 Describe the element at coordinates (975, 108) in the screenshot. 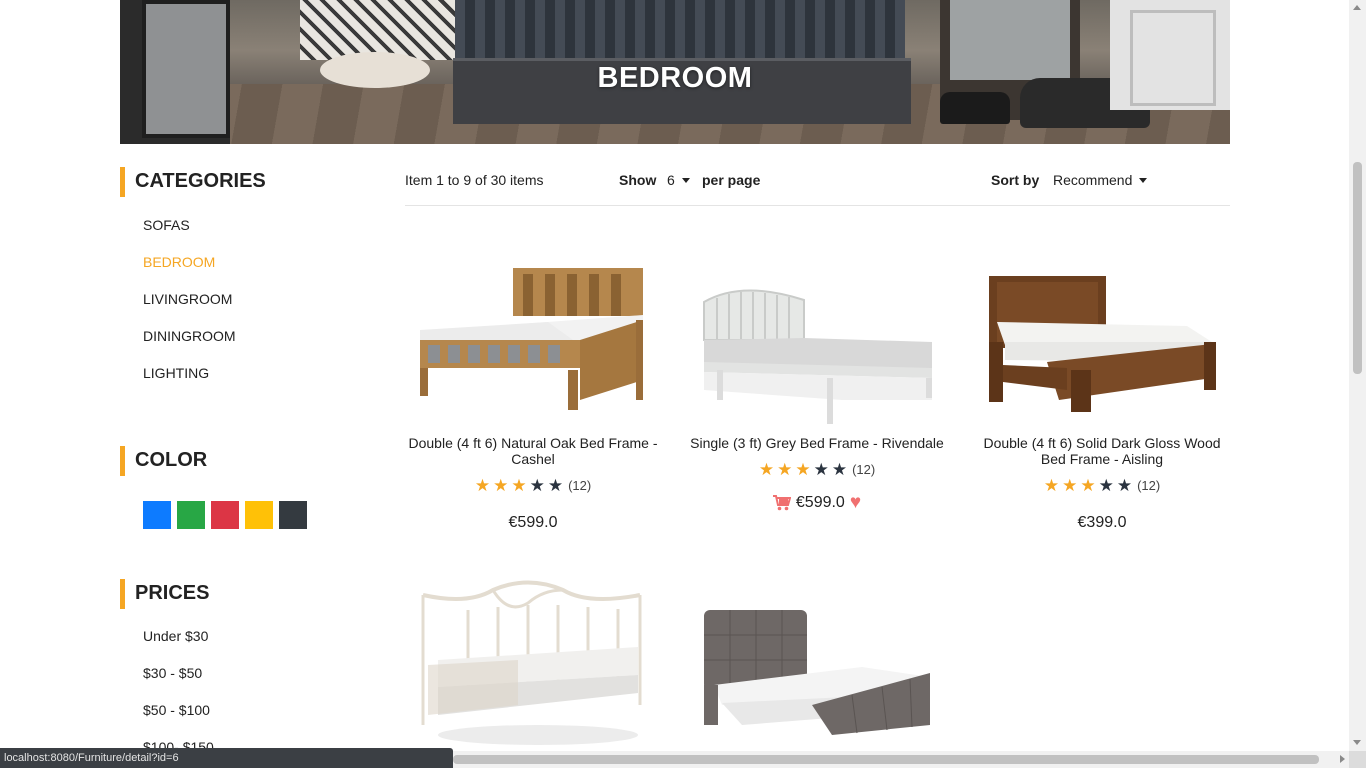

I see `banner-boots` at that location.